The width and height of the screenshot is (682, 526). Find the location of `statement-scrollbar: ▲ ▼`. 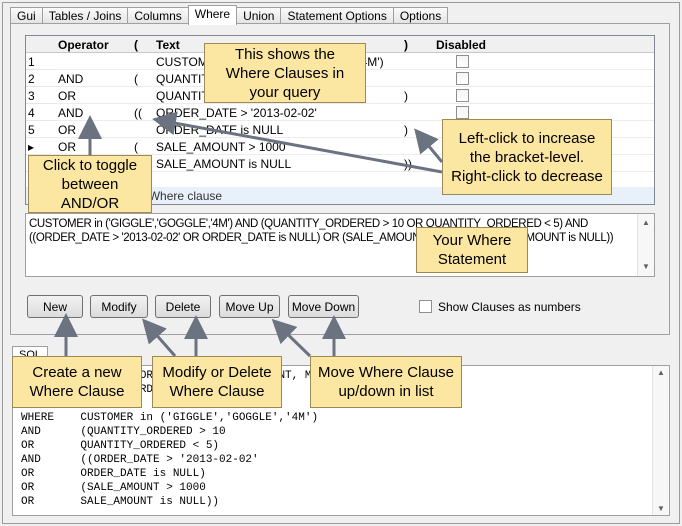

statement-scrollbar: ▲ ▼ is located at coordinates (645, 245).